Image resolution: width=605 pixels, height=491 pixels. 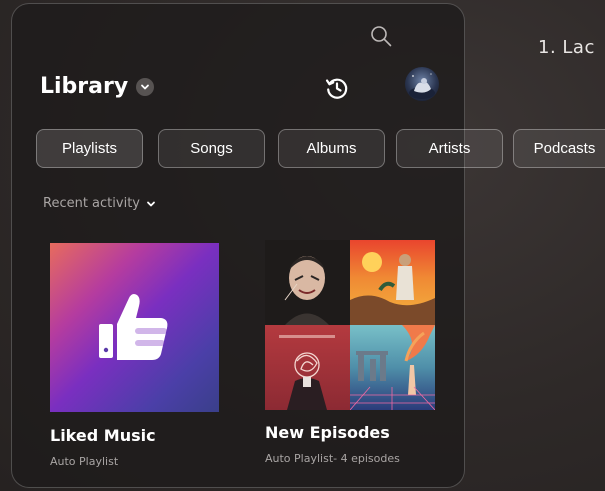 What do you see at coordinates (566, 47) in the screenshot?
I see `background-window-text: 1. Lac` at bounding box center [566, 47].